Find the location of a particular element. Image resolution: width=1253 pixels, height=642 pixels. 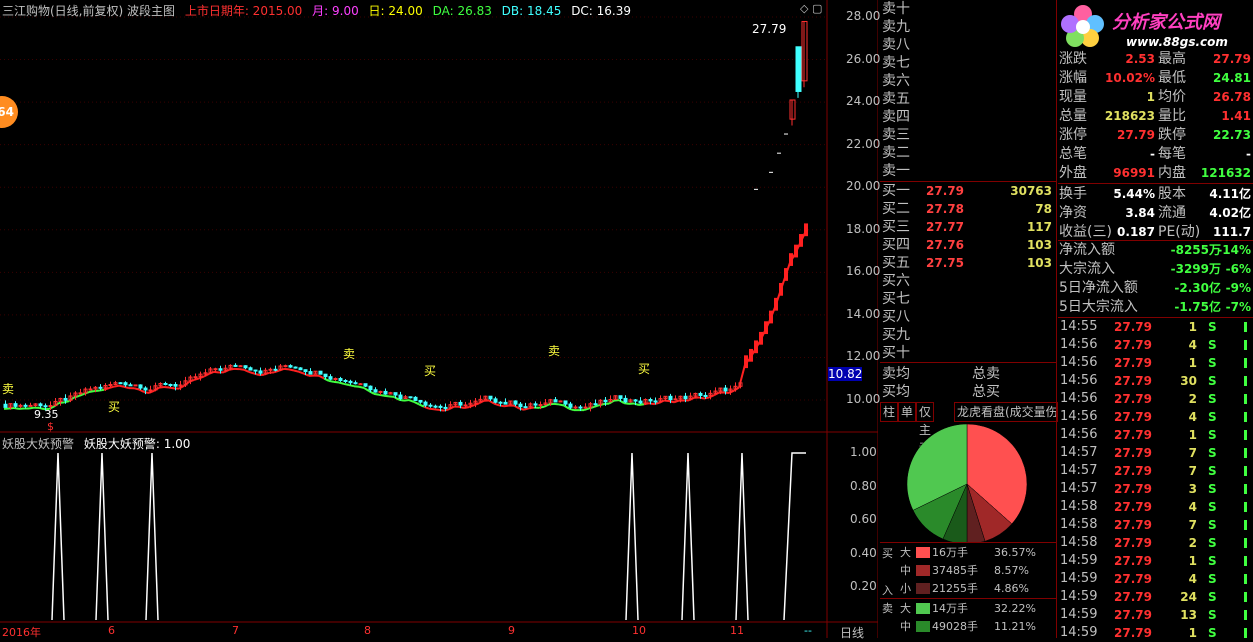

buy-level-label: 买二 is located at coordinates (896, 209).